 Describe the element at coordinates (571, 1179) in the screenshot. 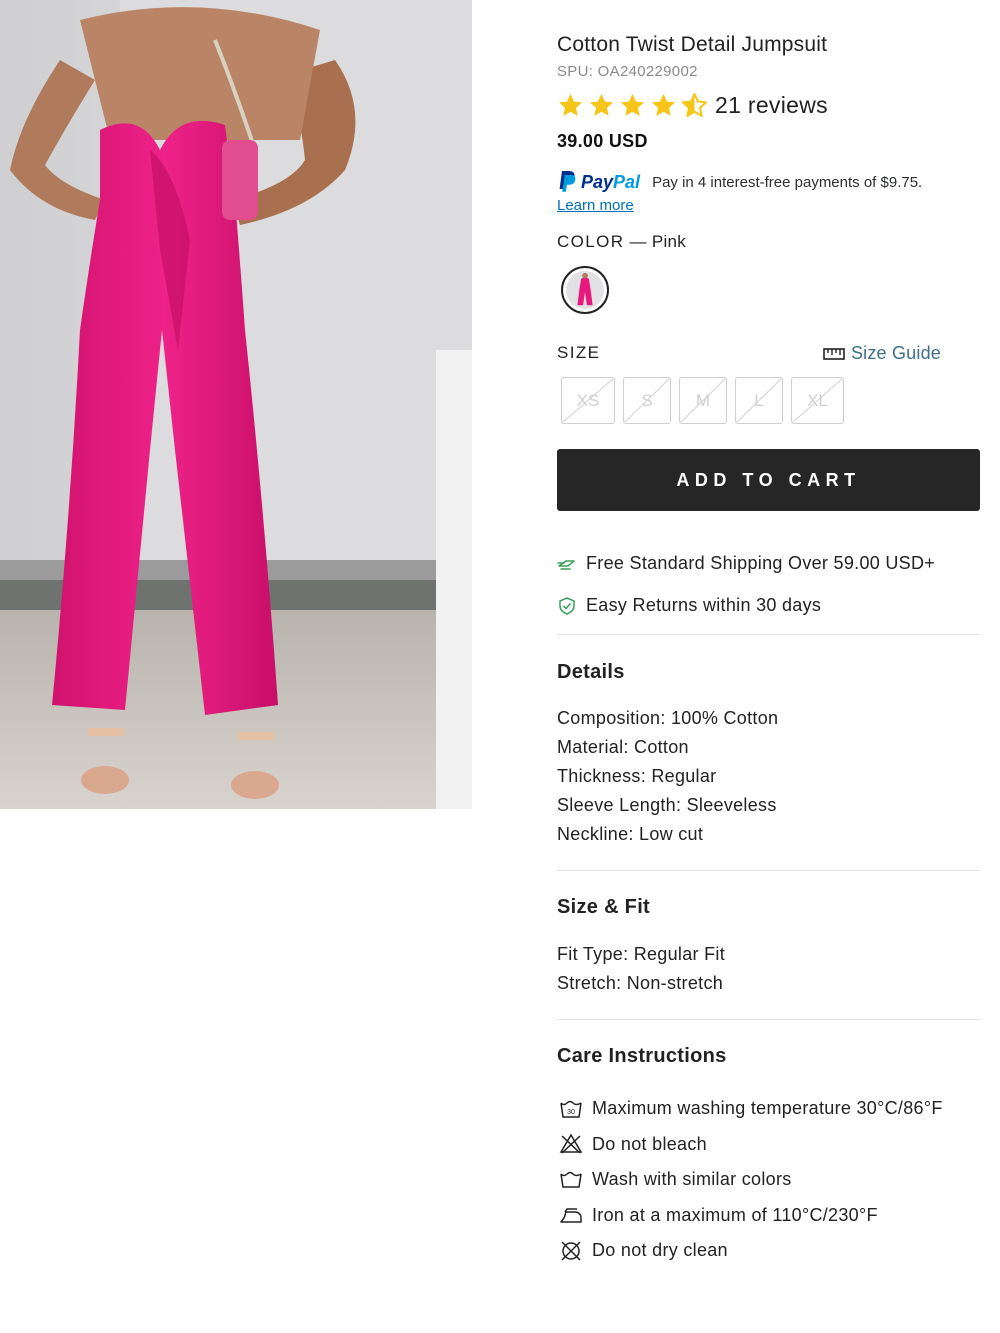

I see `wash-tub-icon` at that location.